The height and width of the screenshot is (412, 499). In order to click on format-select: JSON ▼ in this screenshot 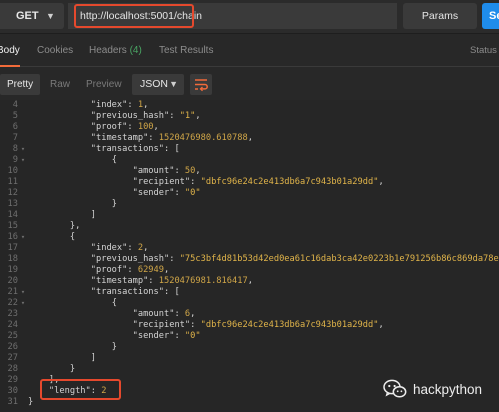, I will do `click(158, 84)`.